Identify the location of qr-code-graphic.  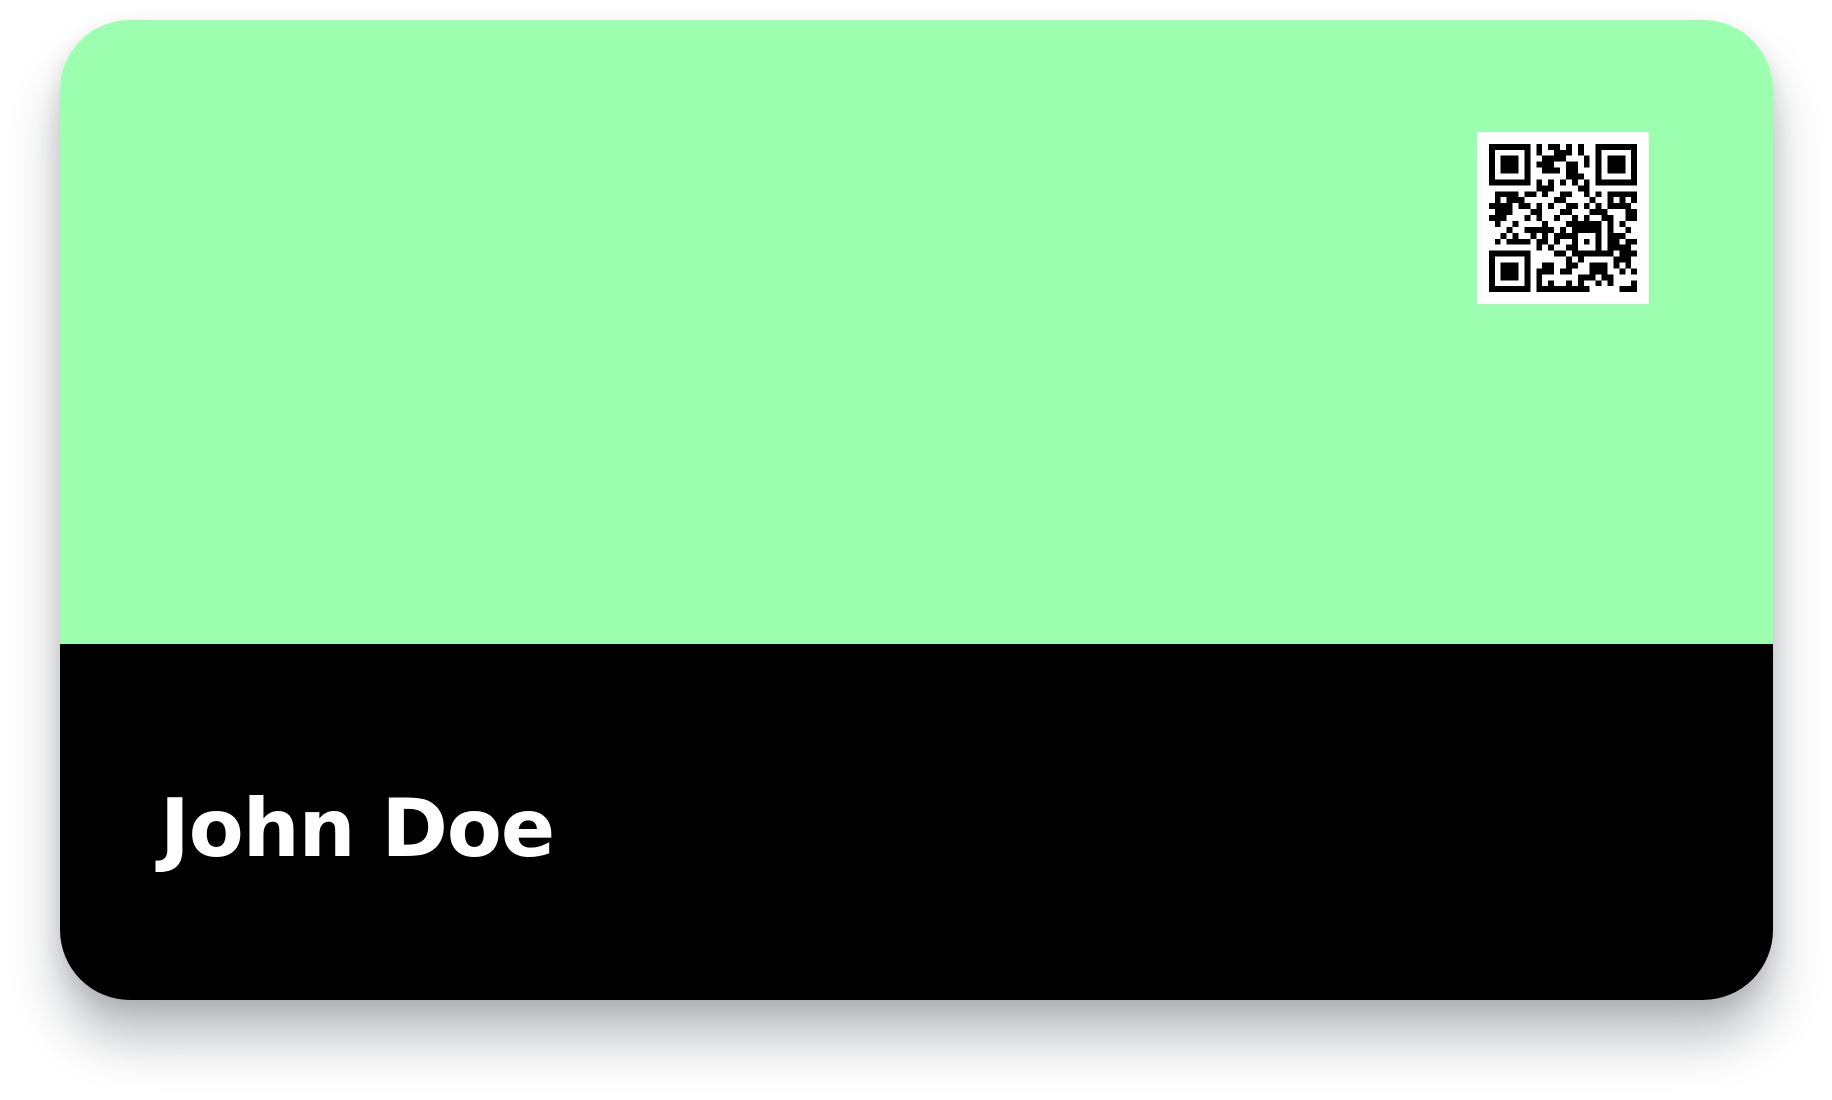
(1563, 218).